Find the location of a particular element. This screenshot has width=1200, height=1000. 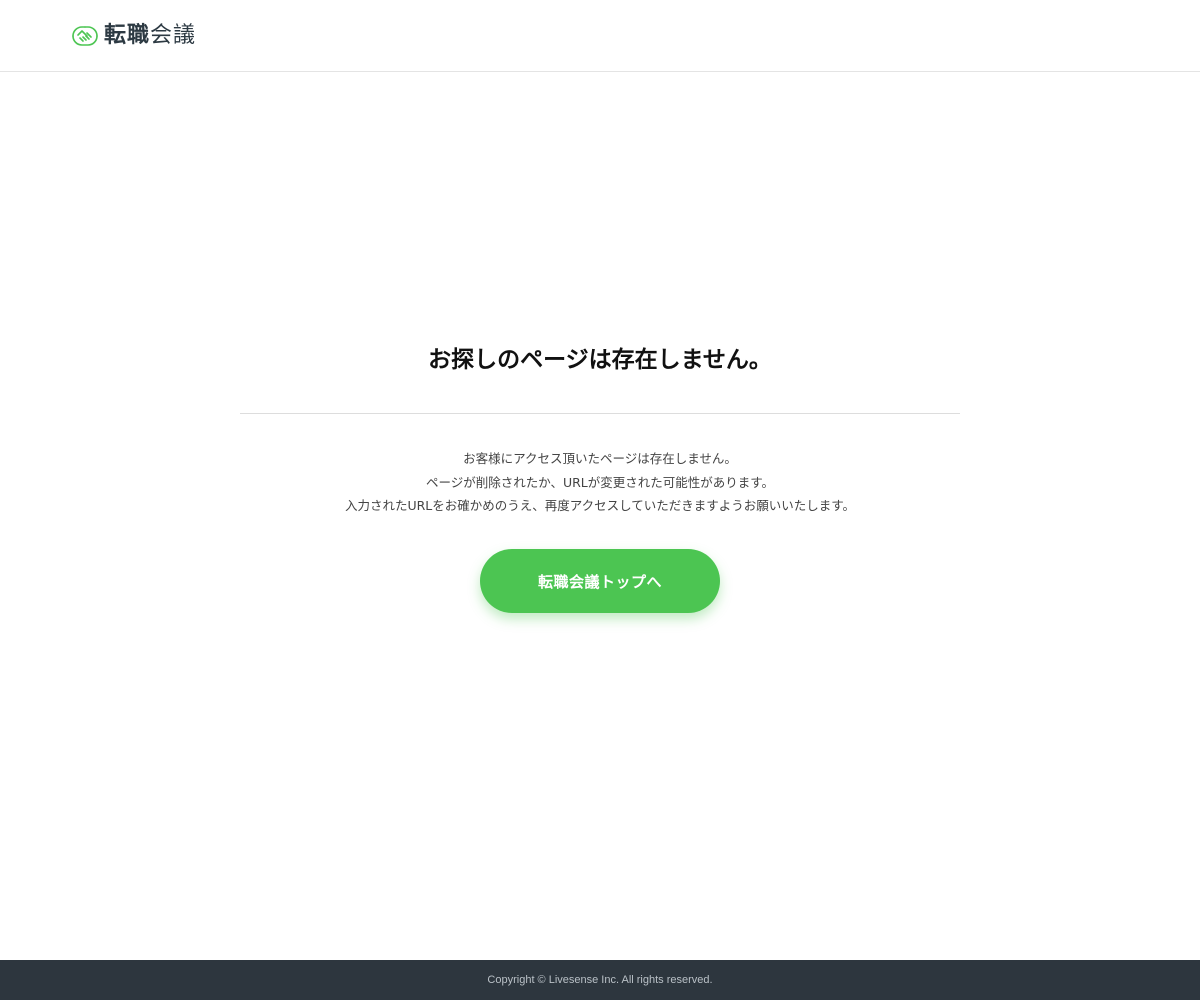

back-to-top-button: 転職会議トップへ is located at coordinates (600, 581).